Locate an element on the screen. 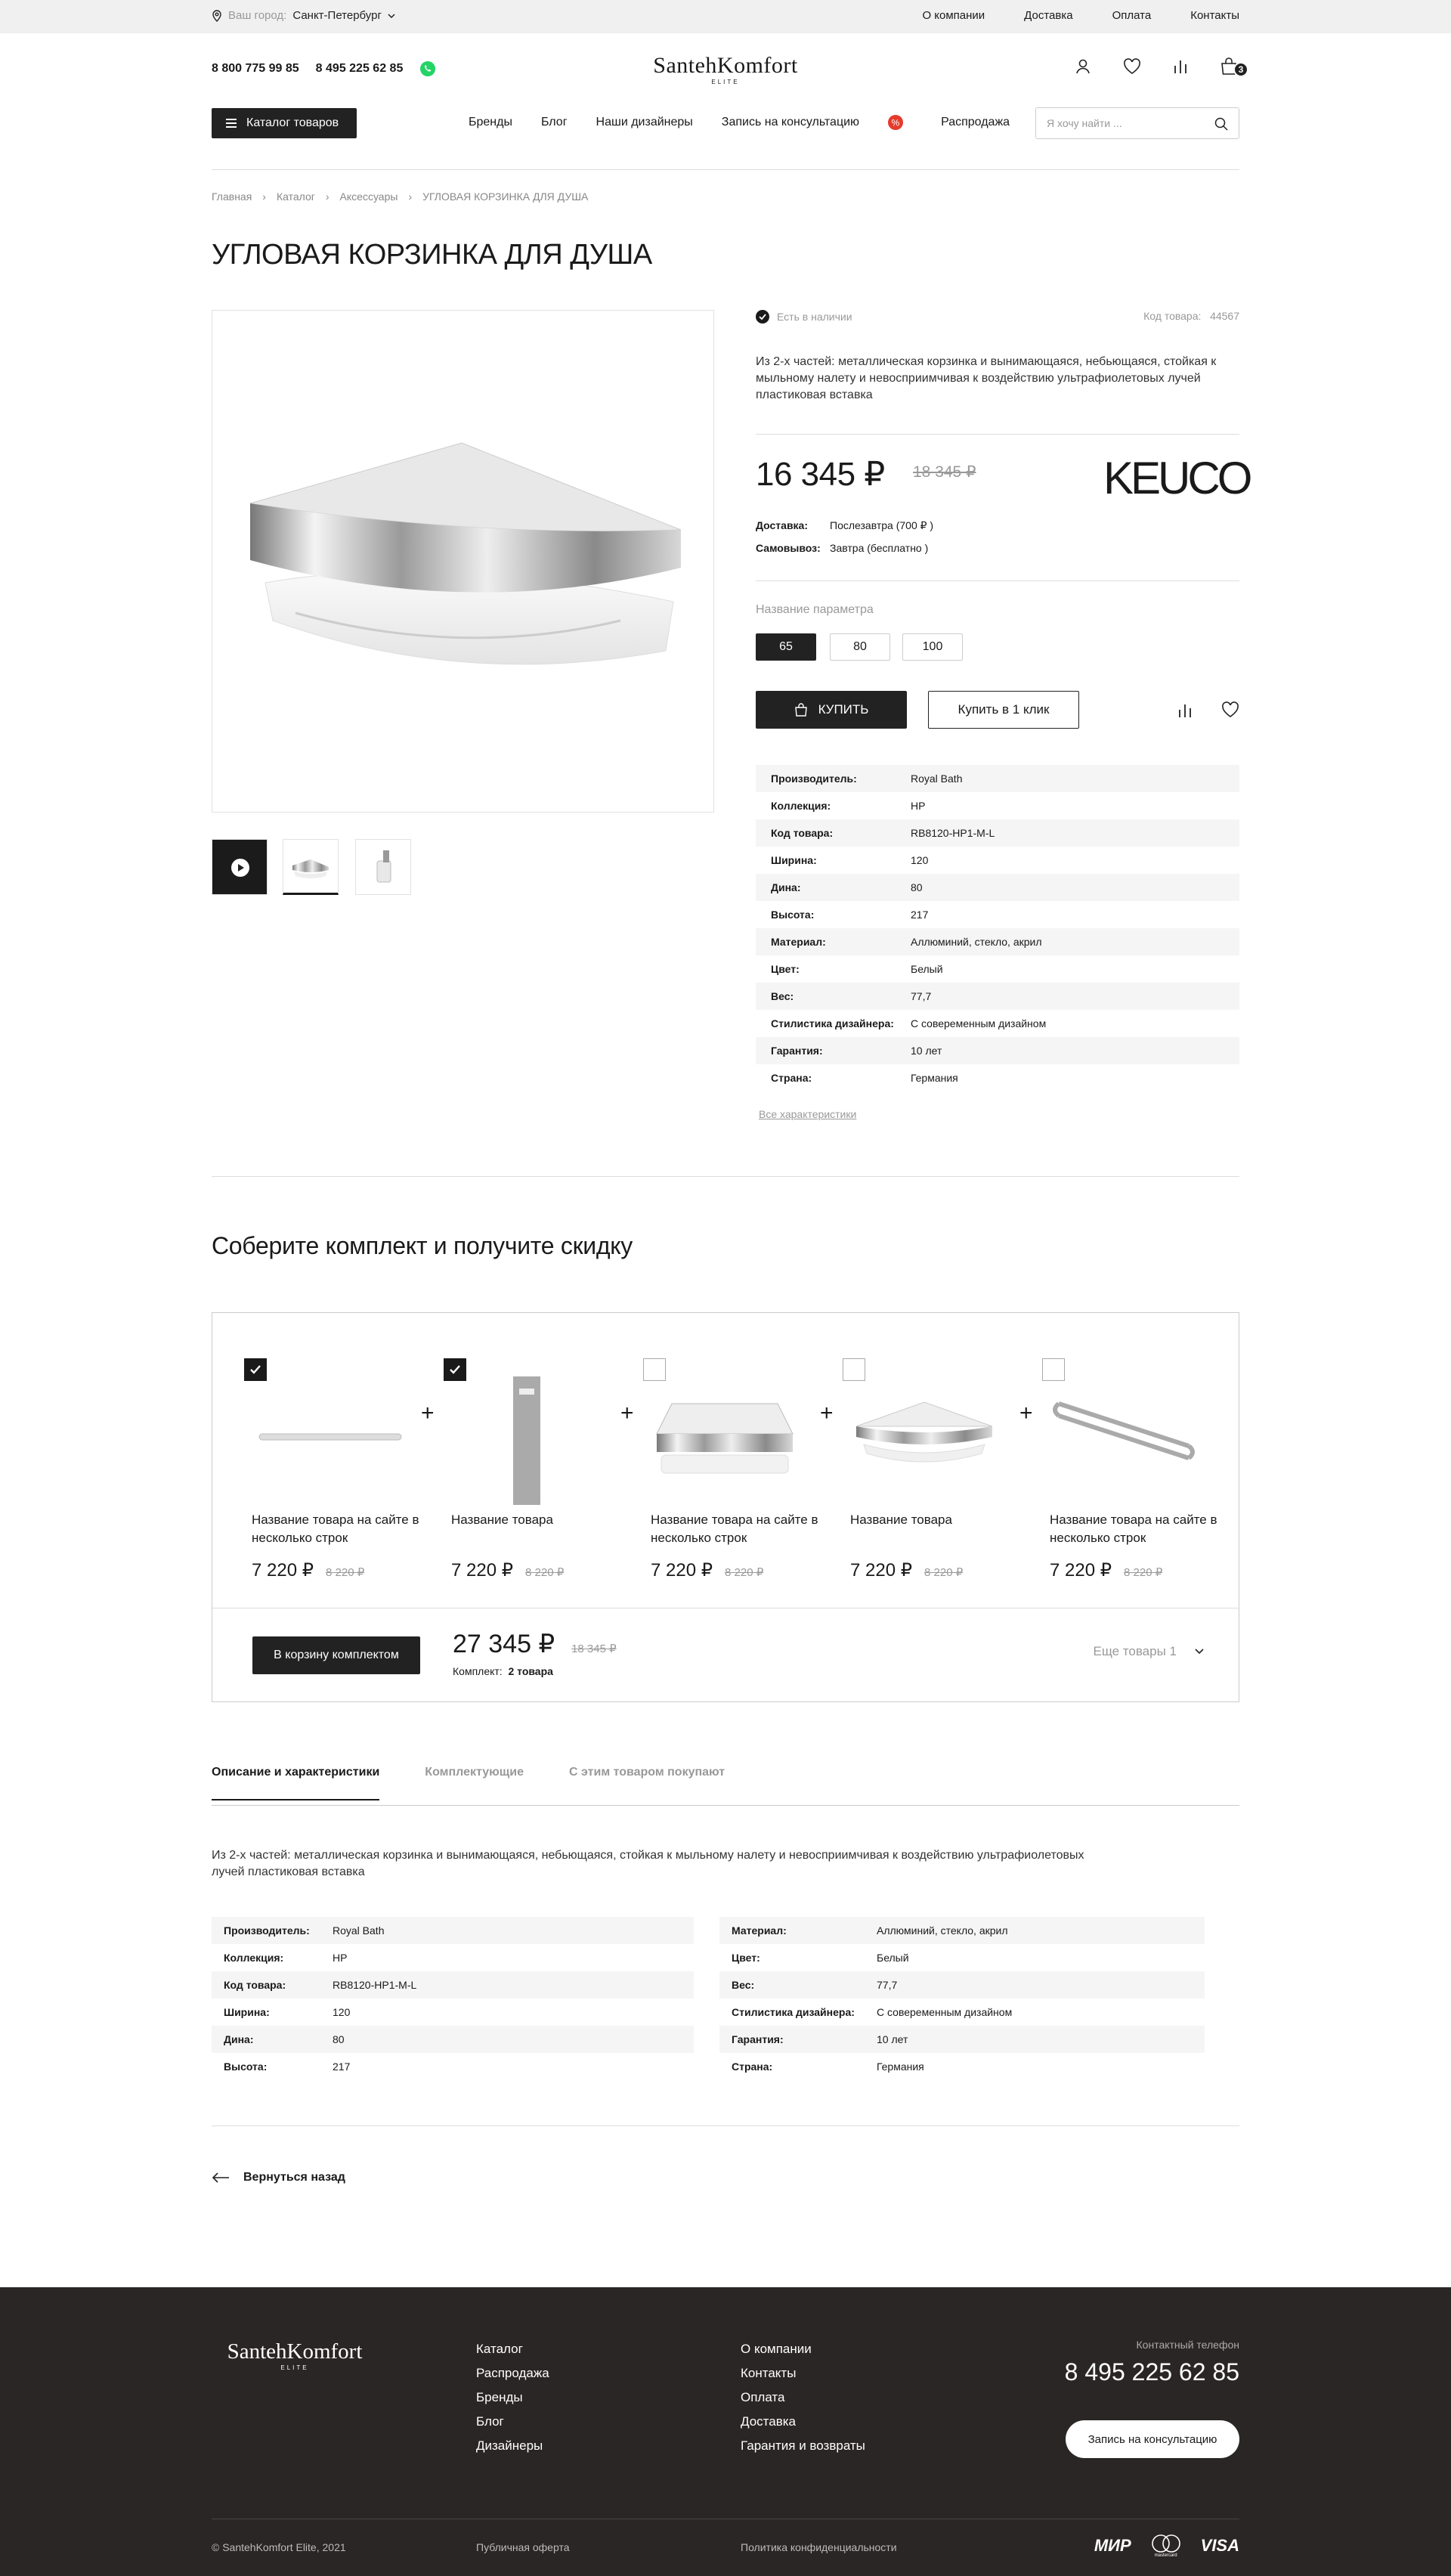  spec-value: HP is located at coordinates (919, 806).